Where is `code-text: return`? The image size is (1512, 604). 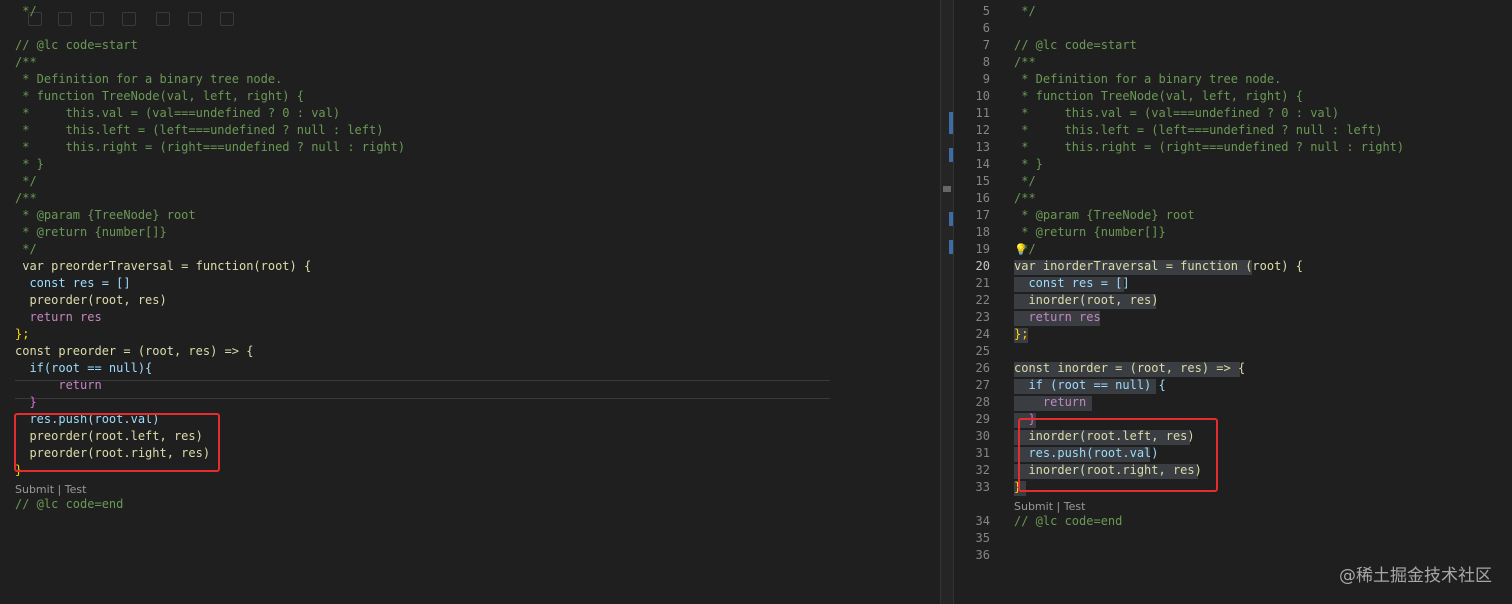
code-text: return is located at coordinates (58, 385).